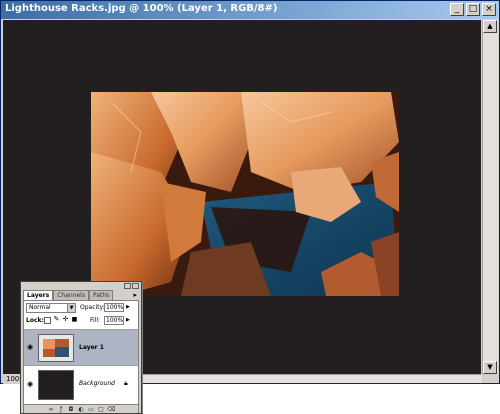 Image resolution: width=500 pixels, height=414 pixels. I want to click on lock-transparency-icon, so click(47, 320).